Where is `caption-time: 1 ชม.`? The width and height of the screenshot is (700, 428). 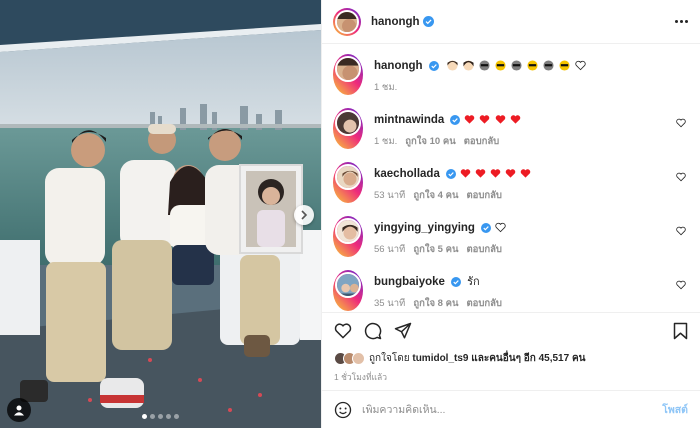 caption-time: 1 ชม. is located at coordinates (386, 87).